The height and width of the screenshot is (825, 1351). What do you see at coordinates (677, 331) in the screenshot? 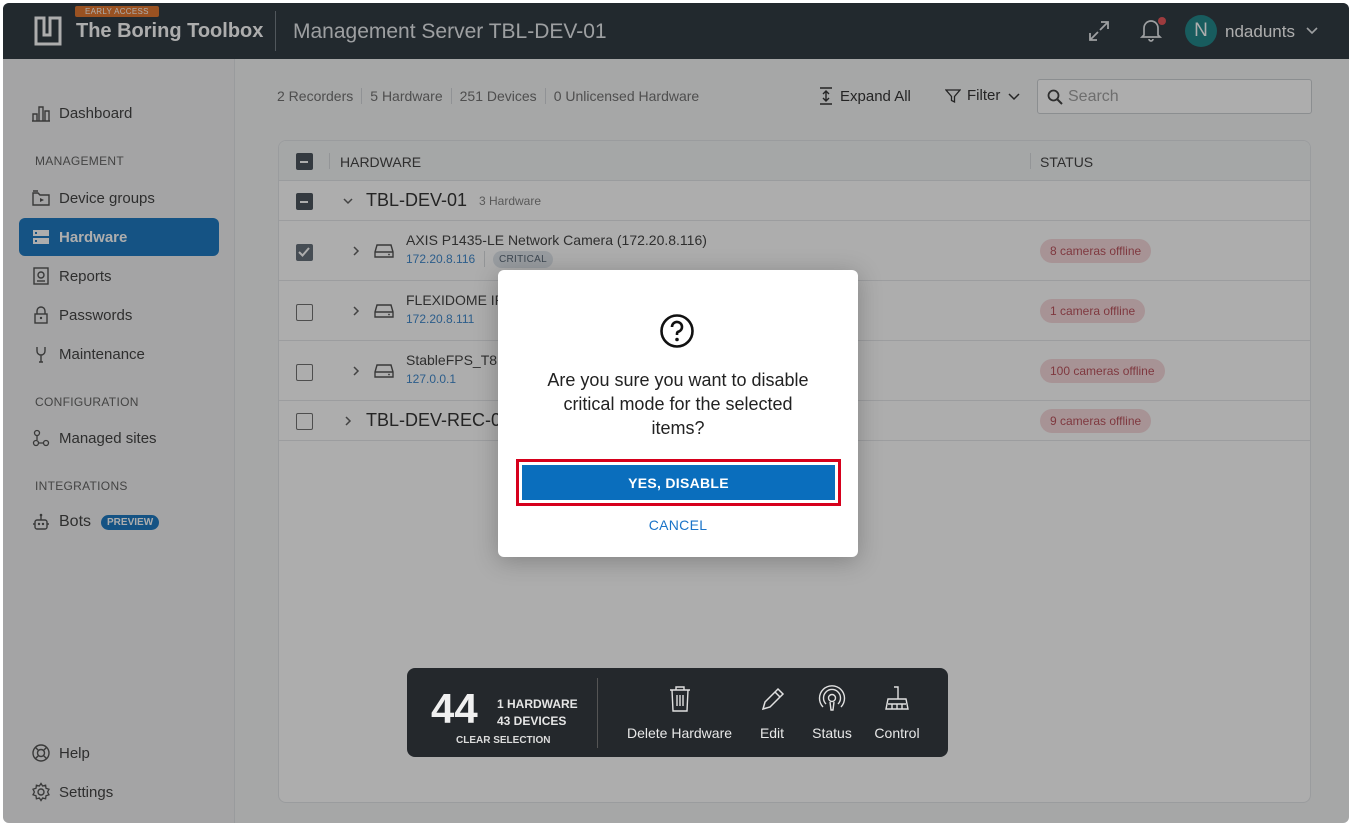
I see `question-circle-icon` at bounding box center [677, 331].